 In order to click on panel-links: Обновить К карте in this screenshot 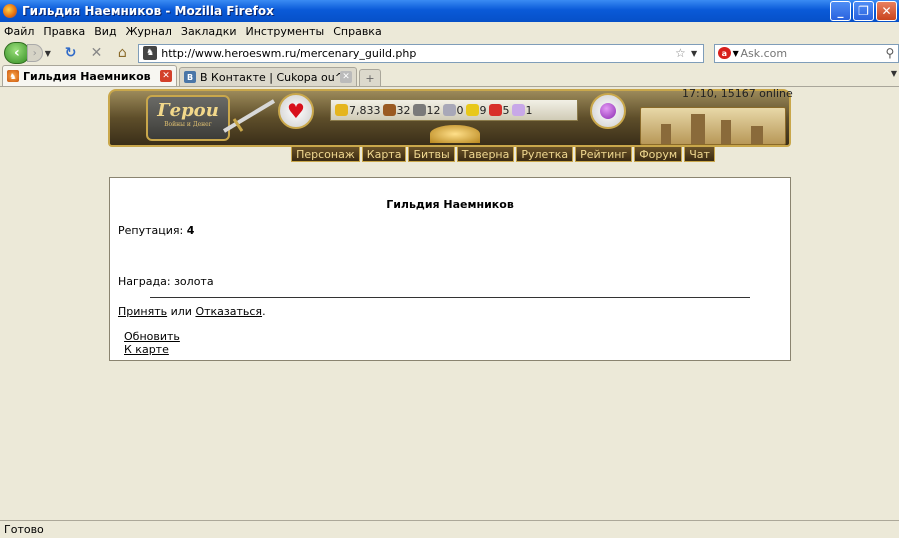, I will do `click(152, 343)`.